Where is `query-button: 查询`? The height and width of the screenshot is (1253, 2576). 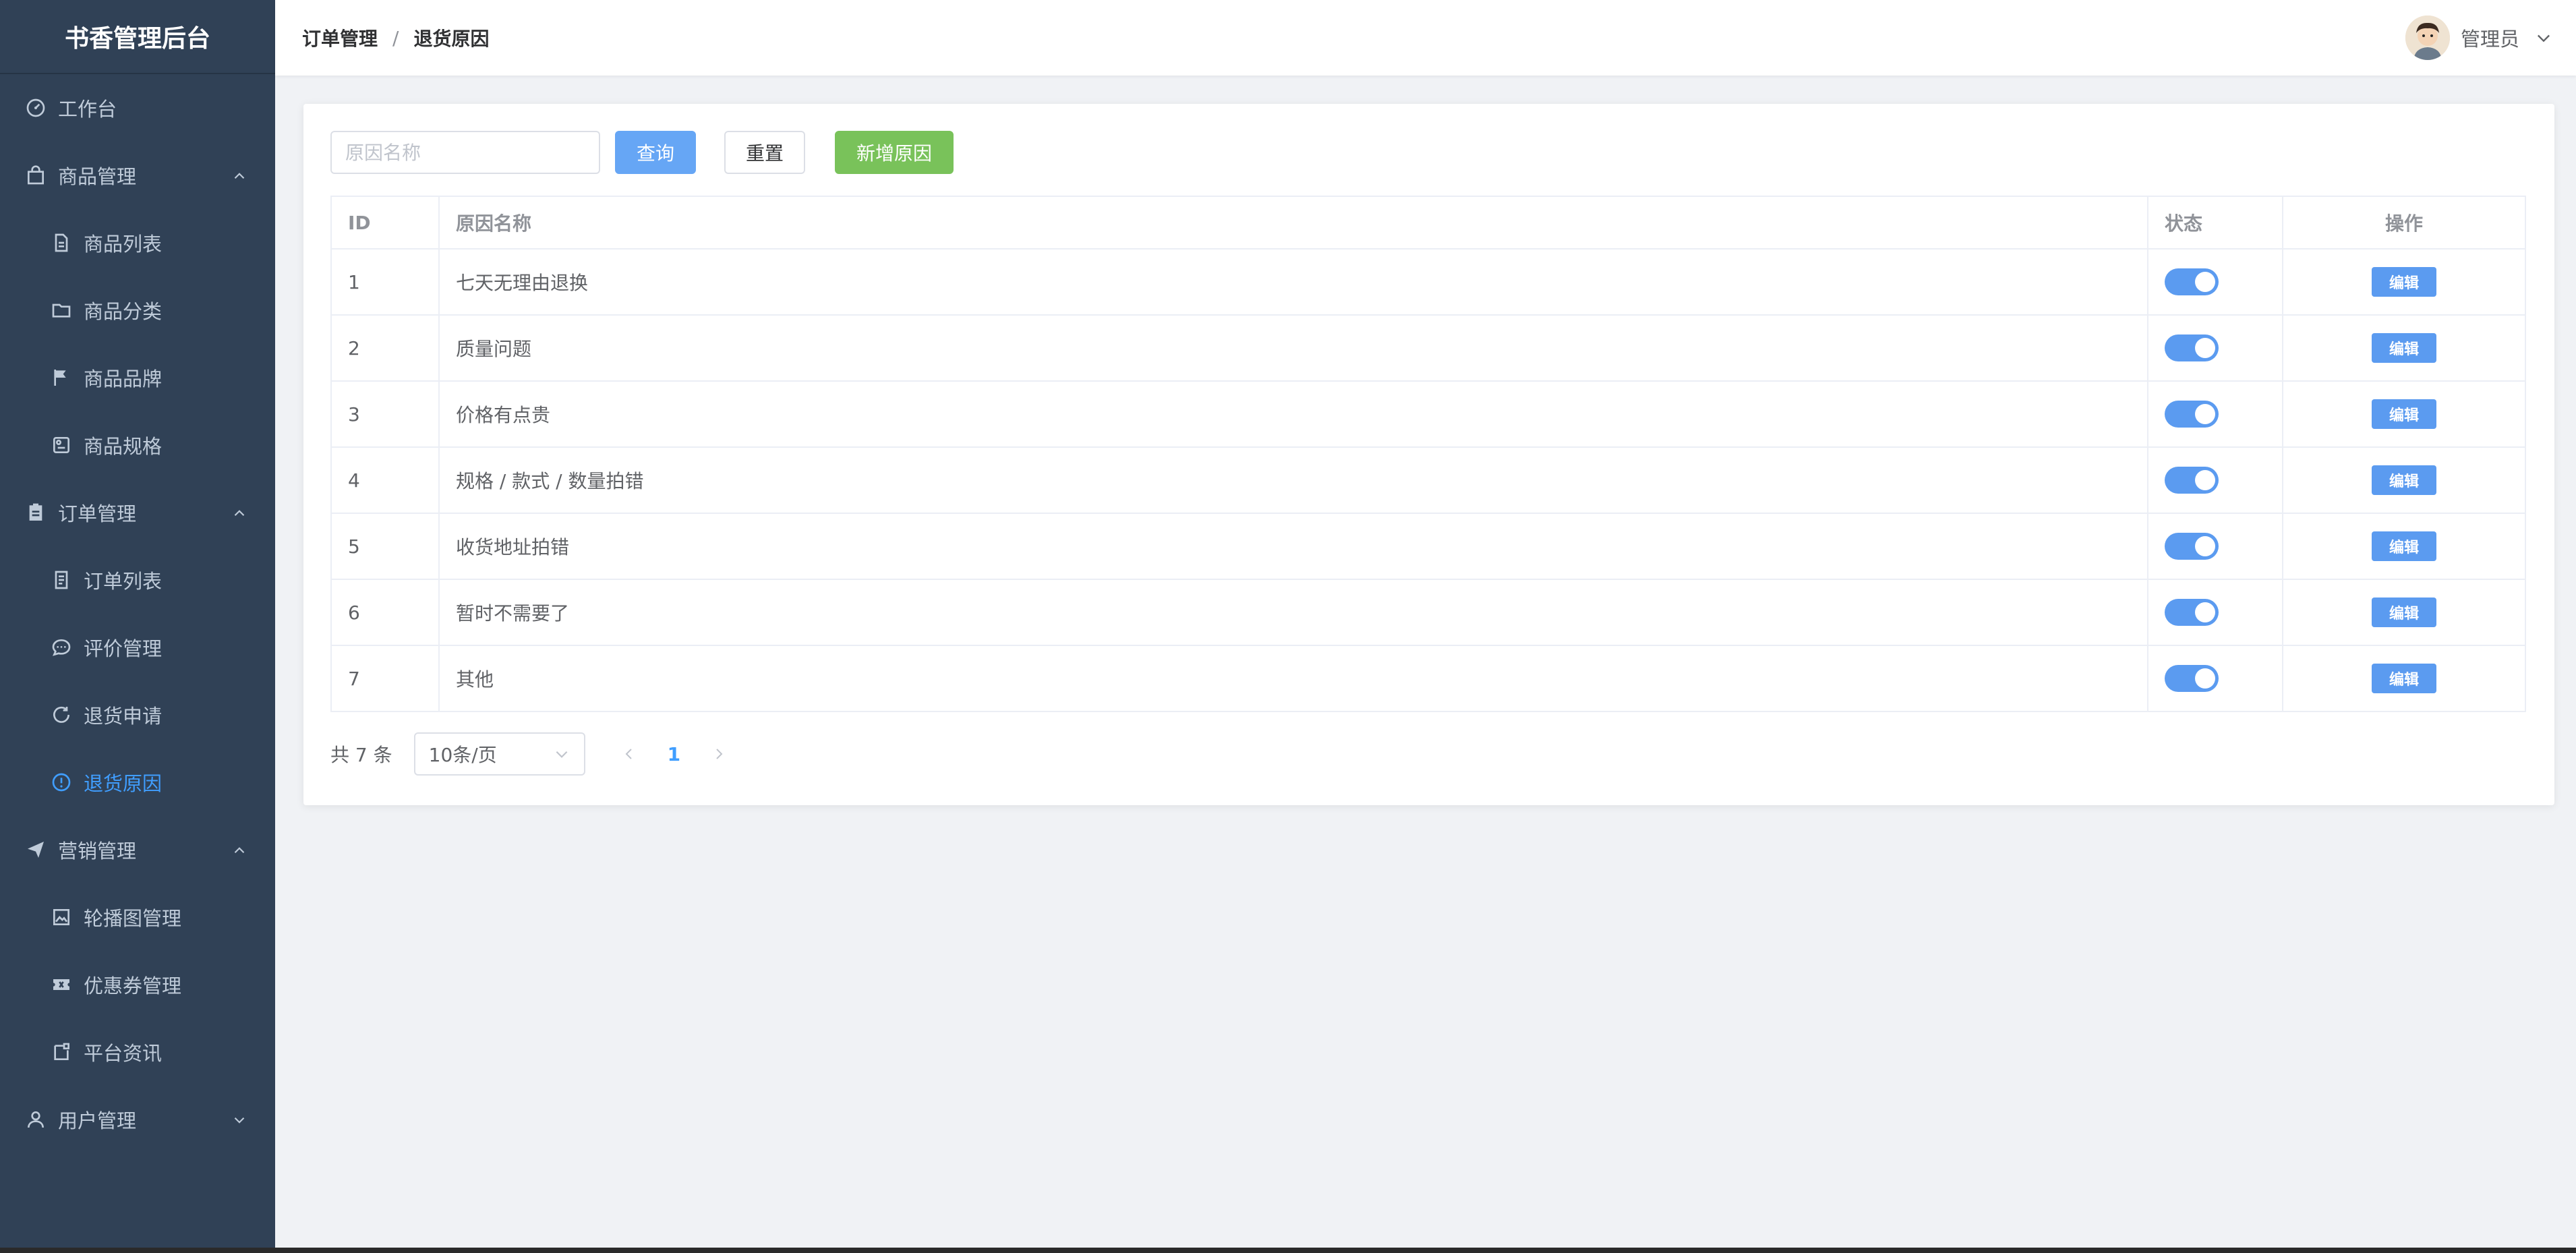
query-button: 查询 is located at coordinates (655, 152).